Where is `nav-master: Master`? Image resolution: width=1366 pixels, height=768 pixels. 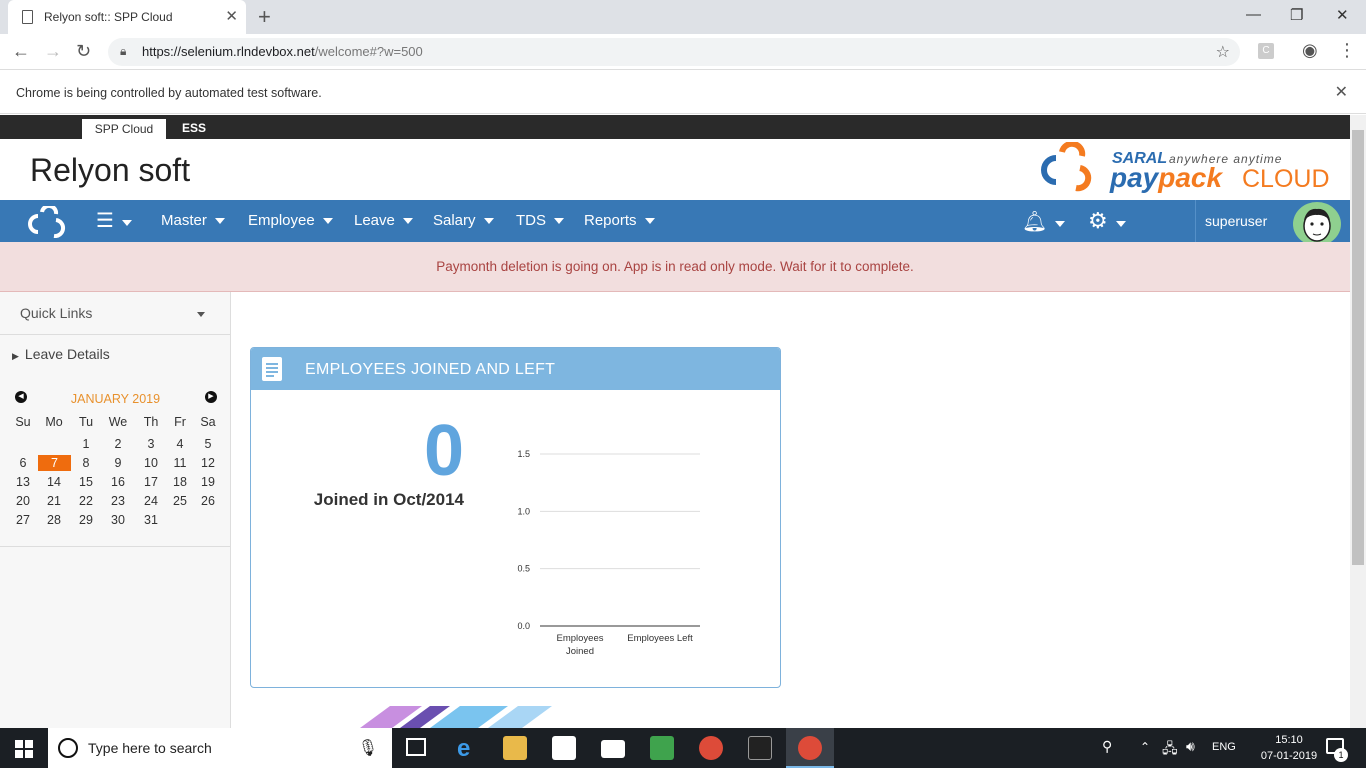
nav-master: Master is located at coordinates (193, 220).